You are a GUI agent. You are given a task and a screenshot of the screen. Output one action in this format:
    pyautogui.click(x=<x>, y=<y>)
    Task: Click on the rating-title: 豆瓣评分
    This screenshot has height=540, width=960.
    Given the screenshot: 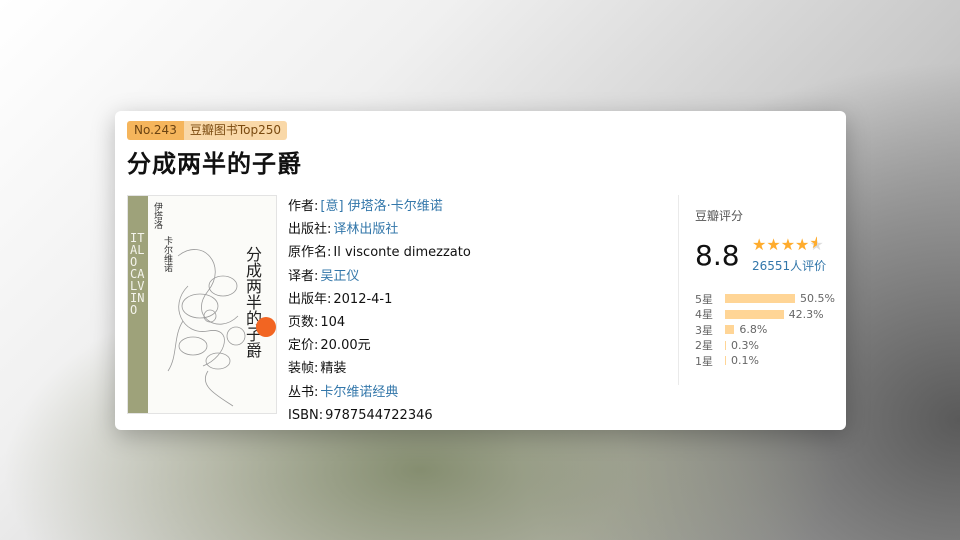 What is the action you would take?
    pyautogui.click(x=719, y=216)
    